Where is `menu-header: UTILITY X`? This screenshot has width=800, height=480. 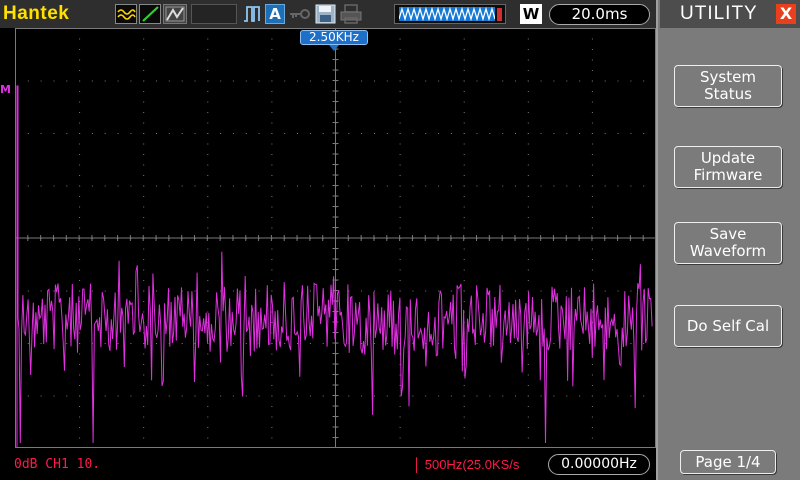
menu-header: UTILITY X is located at coordinates (730, 14).